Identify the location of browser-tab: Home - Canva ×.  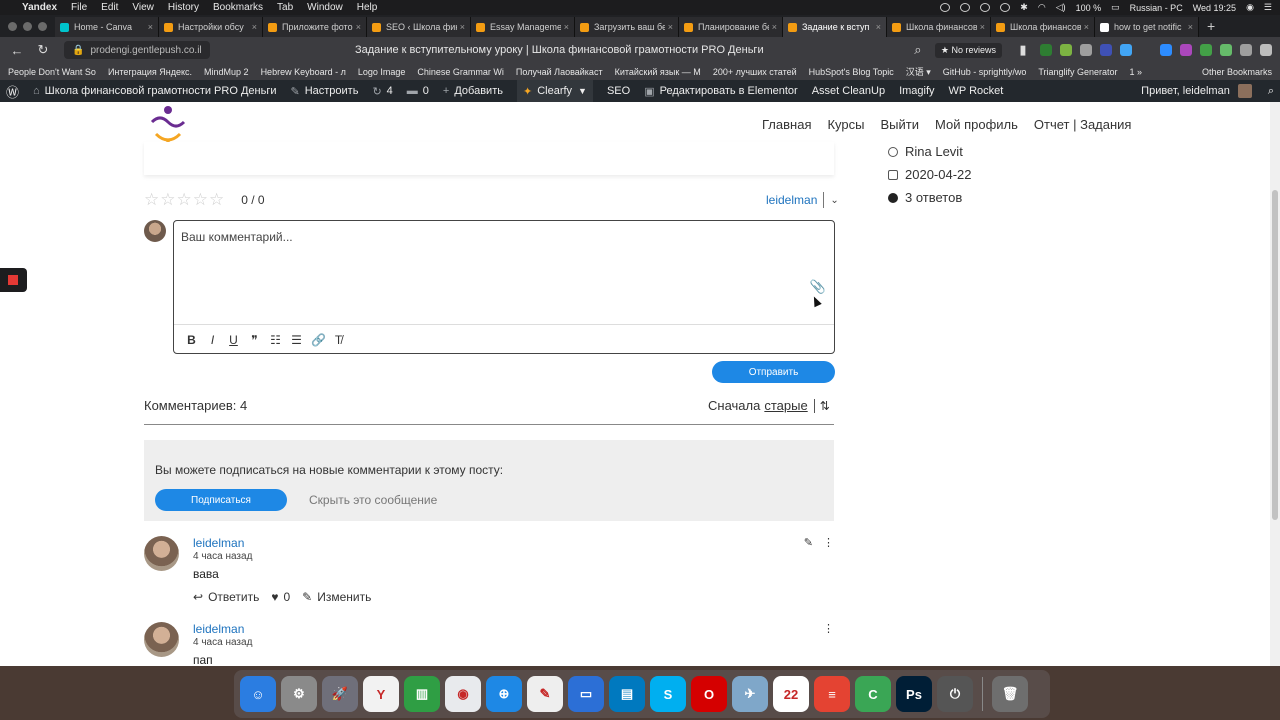
(107, 27).